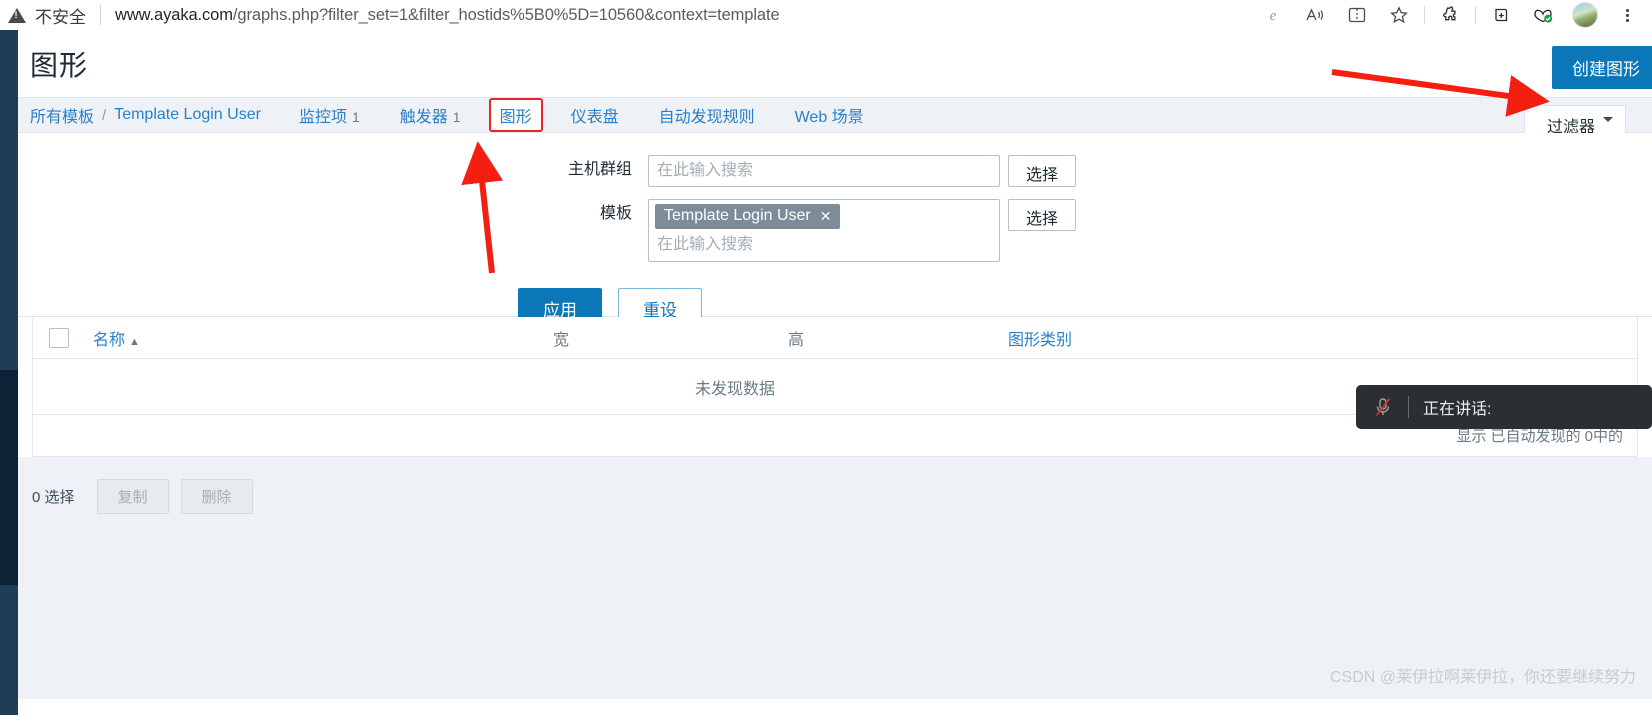 The height and width of the screenshot is (715, 1652). I want to click on bulk-action-bar: 0 选择 复制 删除, so click(835, 488).